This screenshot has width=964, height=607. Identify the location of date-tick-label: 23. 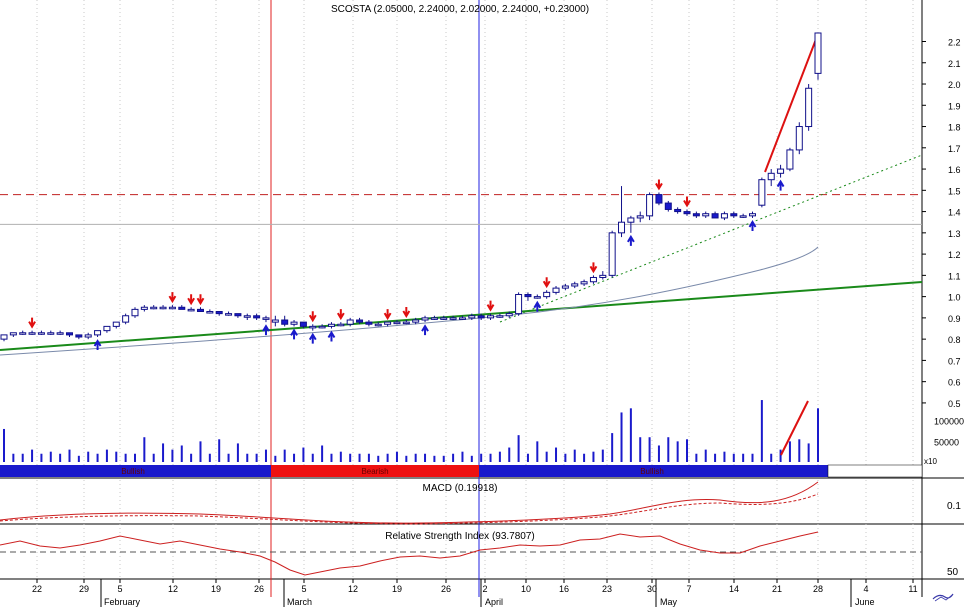
(607, 589).